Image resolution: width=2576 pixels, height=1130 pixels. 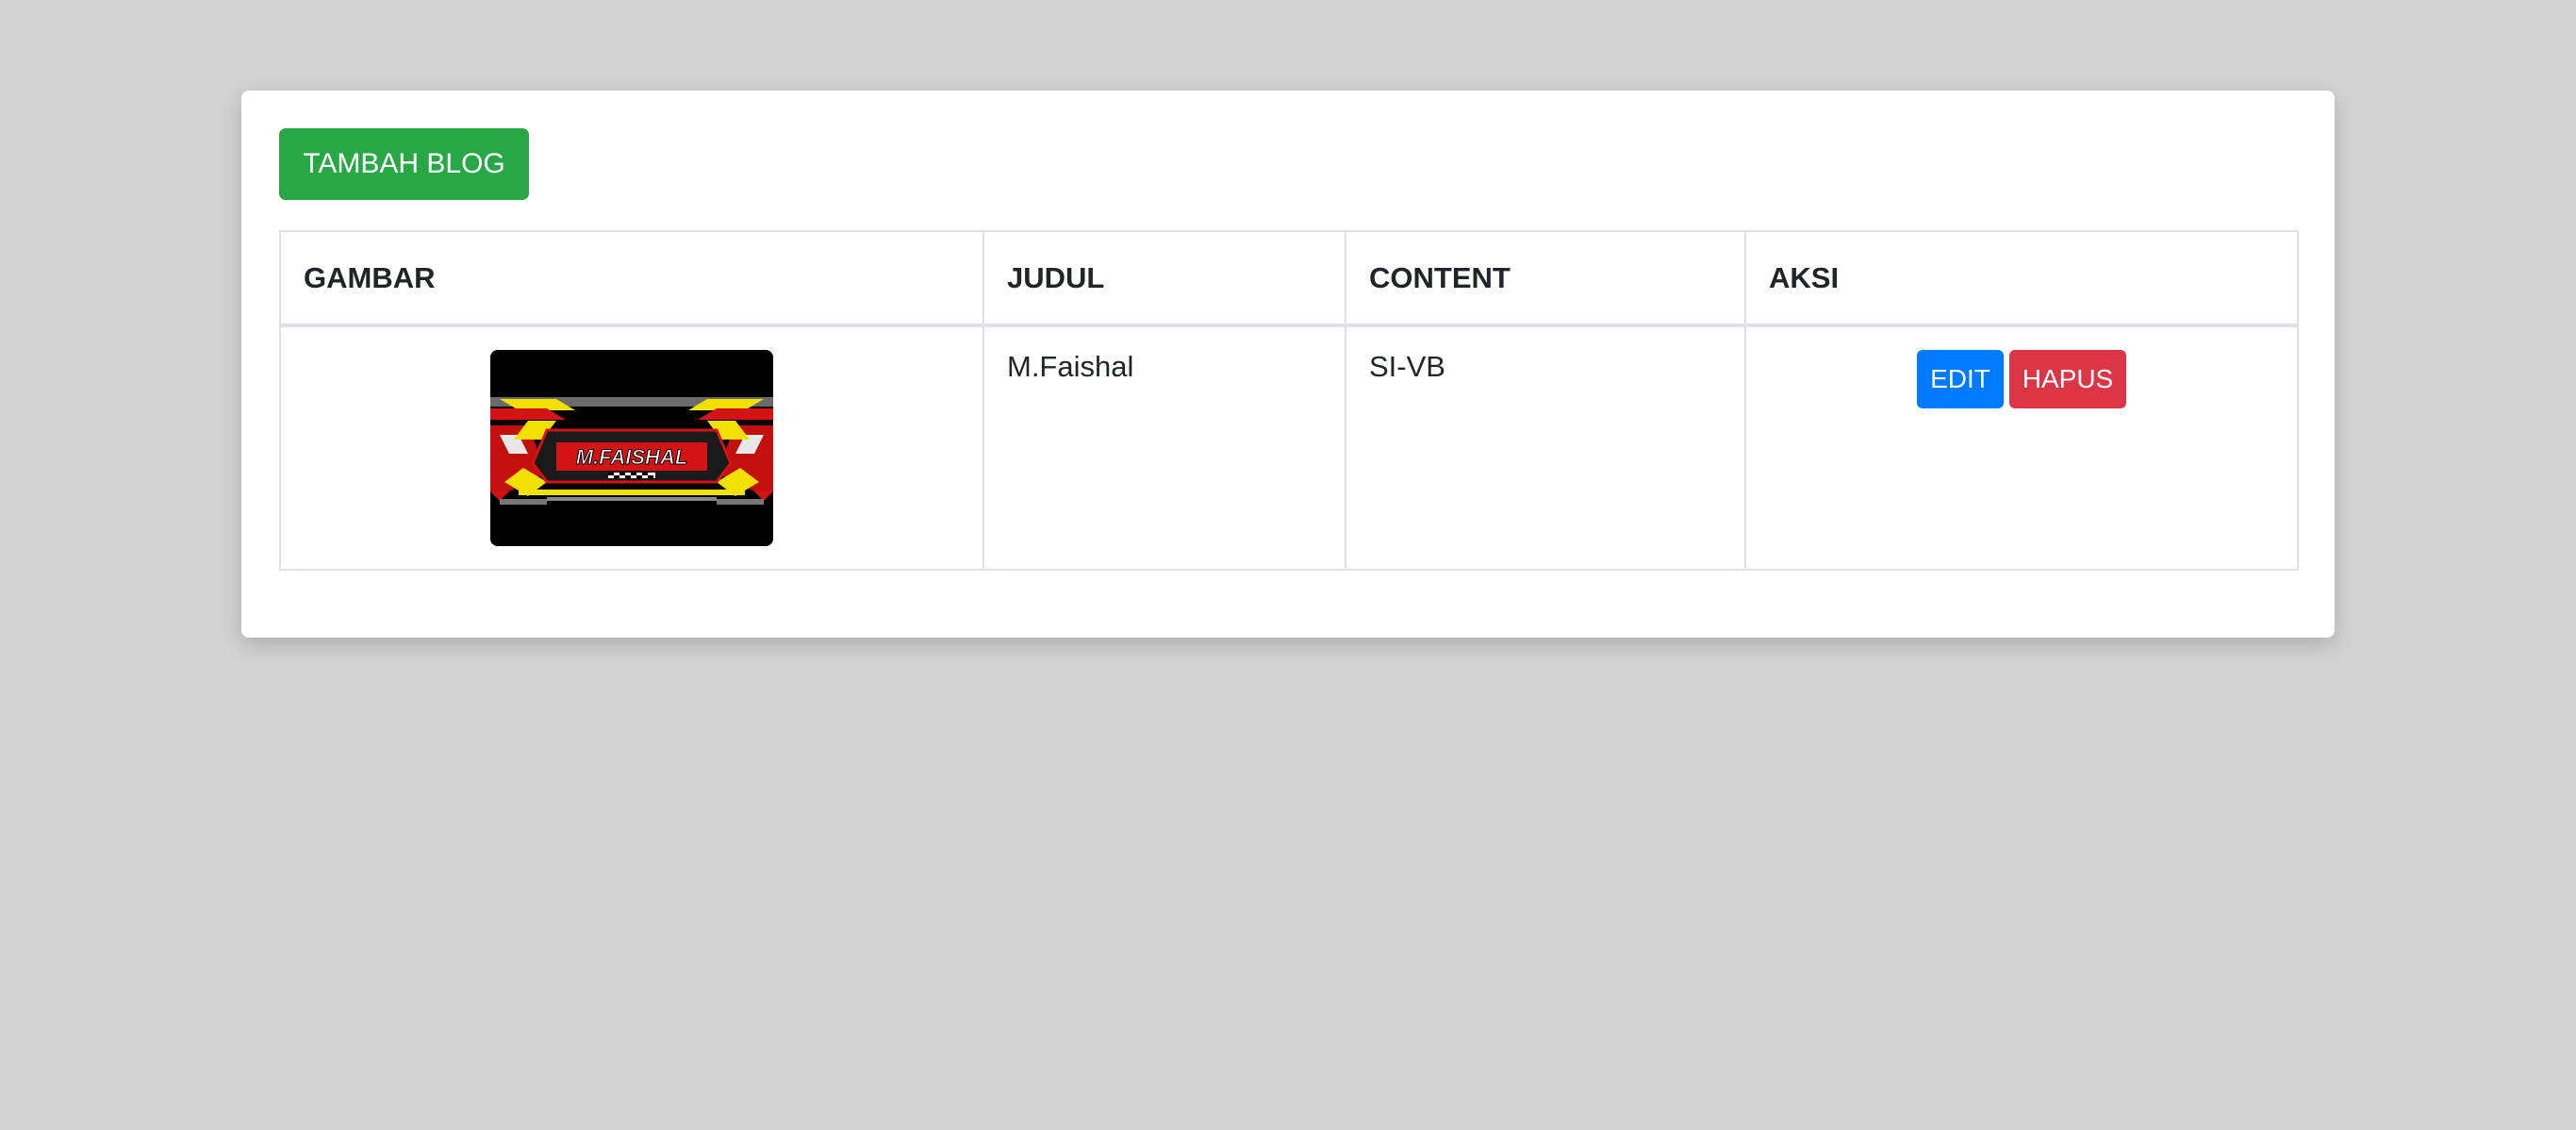 I want to click on add-blog-button: TAMBAH BLOG, so click(x=404, y=164).